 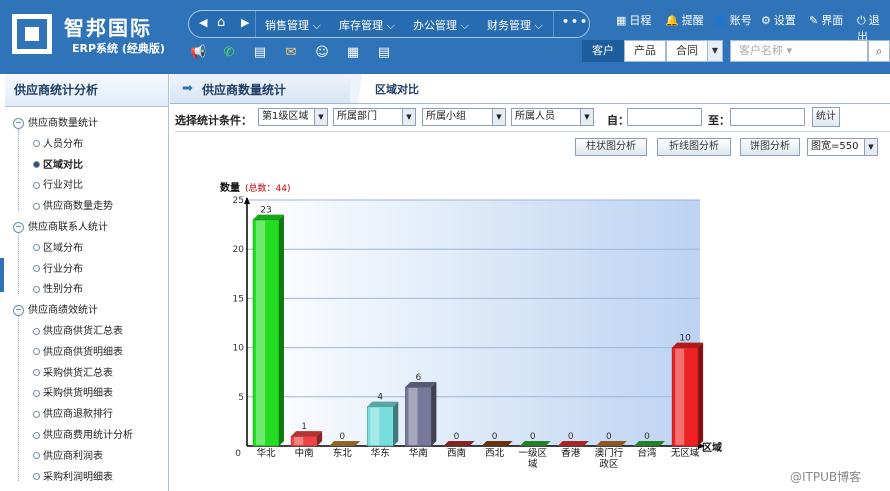 What do you see at coordinates (609, 464) in the screenshot?
I see `x-tick-label: 政区` at bounding box center [609, 464].